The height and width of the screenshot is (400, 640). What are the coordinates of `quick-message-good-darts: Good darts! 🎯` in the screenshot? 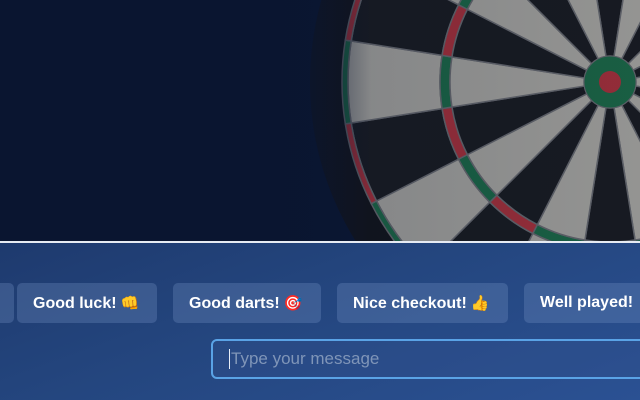 It's located at (247, 303).